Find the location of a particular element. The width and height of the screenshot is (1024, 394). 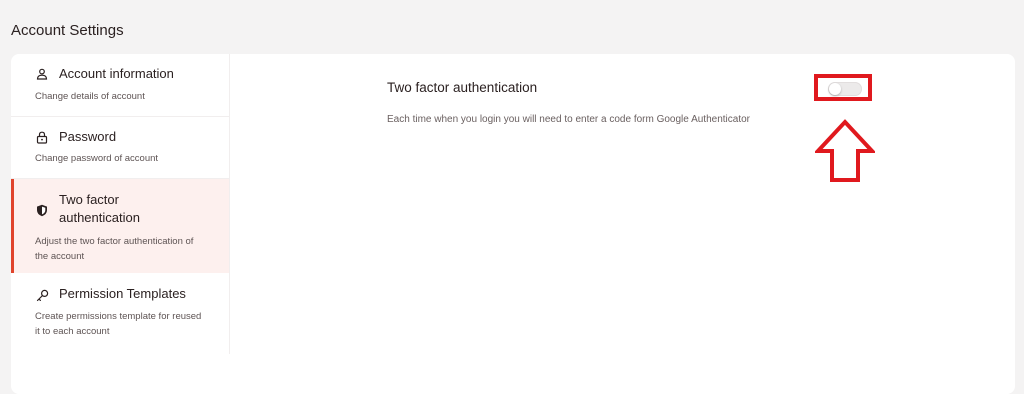

annotation-highlight-box is located at coordinates (843, 87).